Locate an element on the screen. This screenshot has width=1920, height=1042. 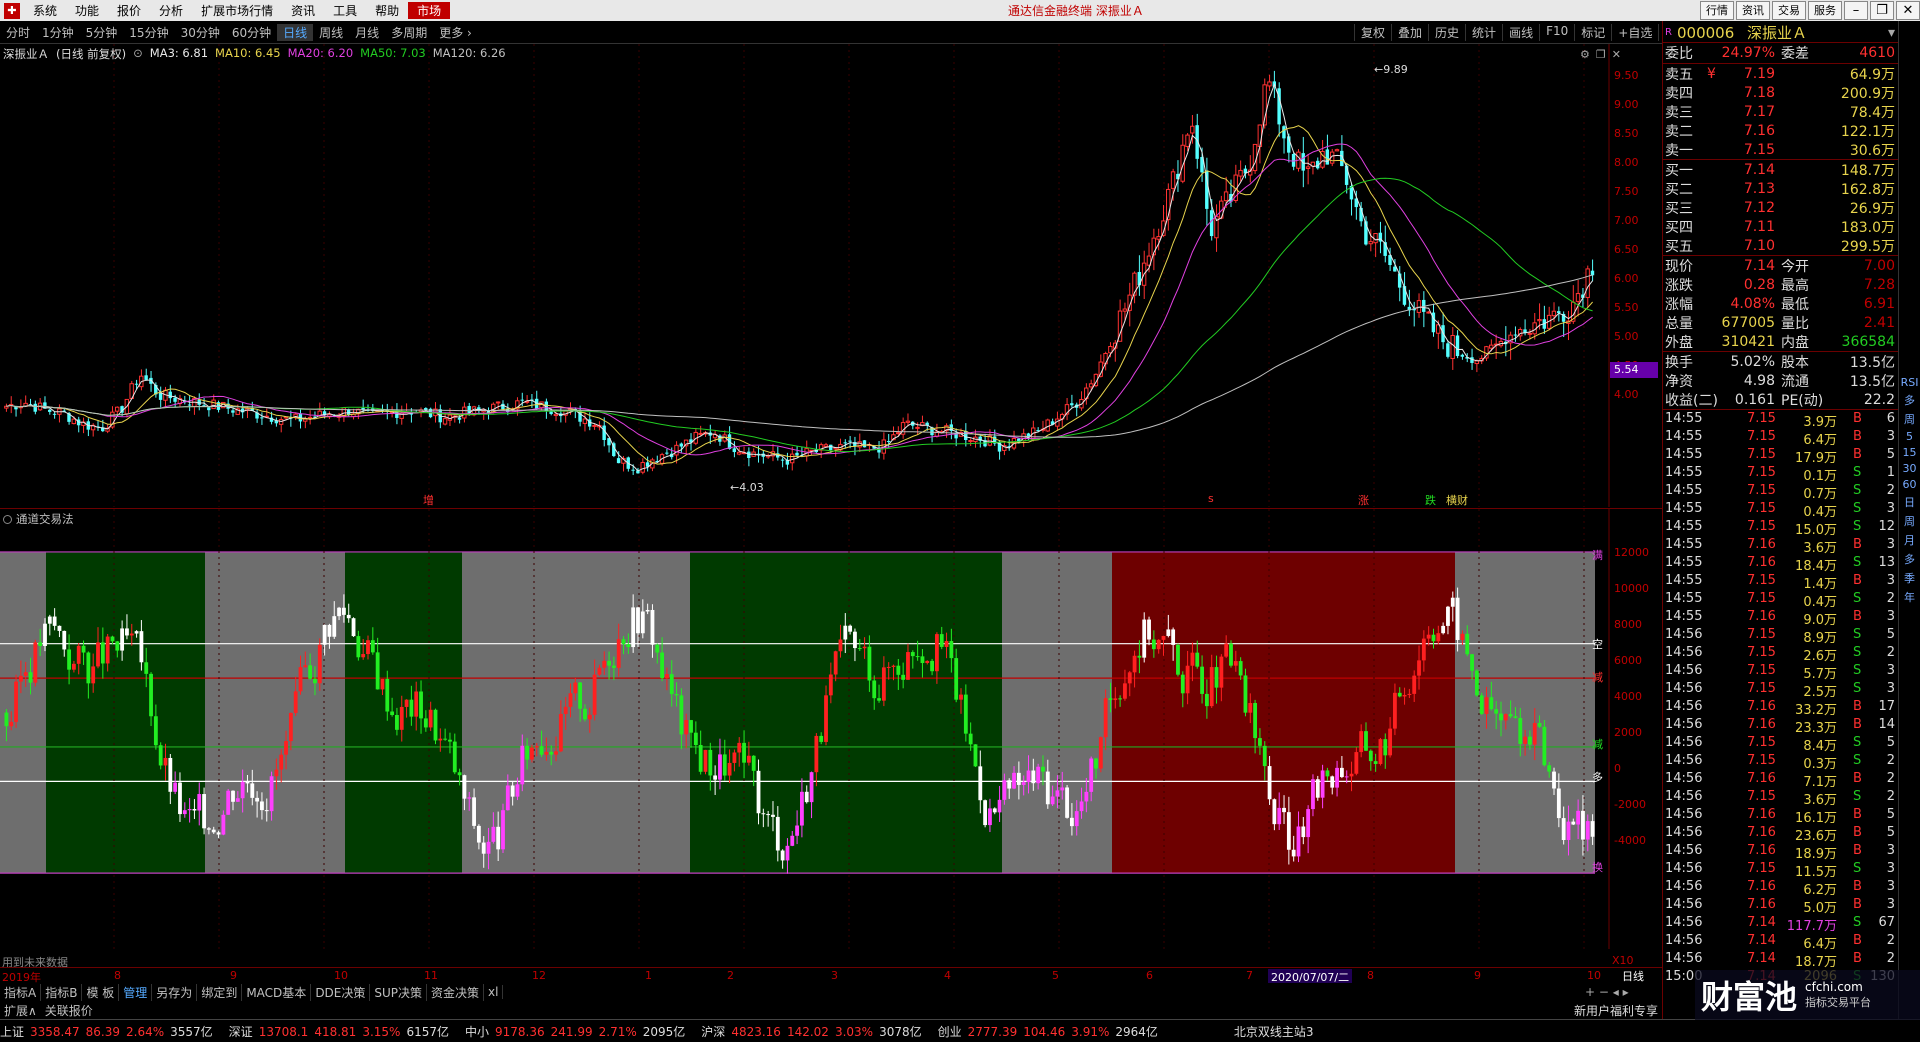
period-tab-1min: 1分钟 is located at coordinates (58, 32).